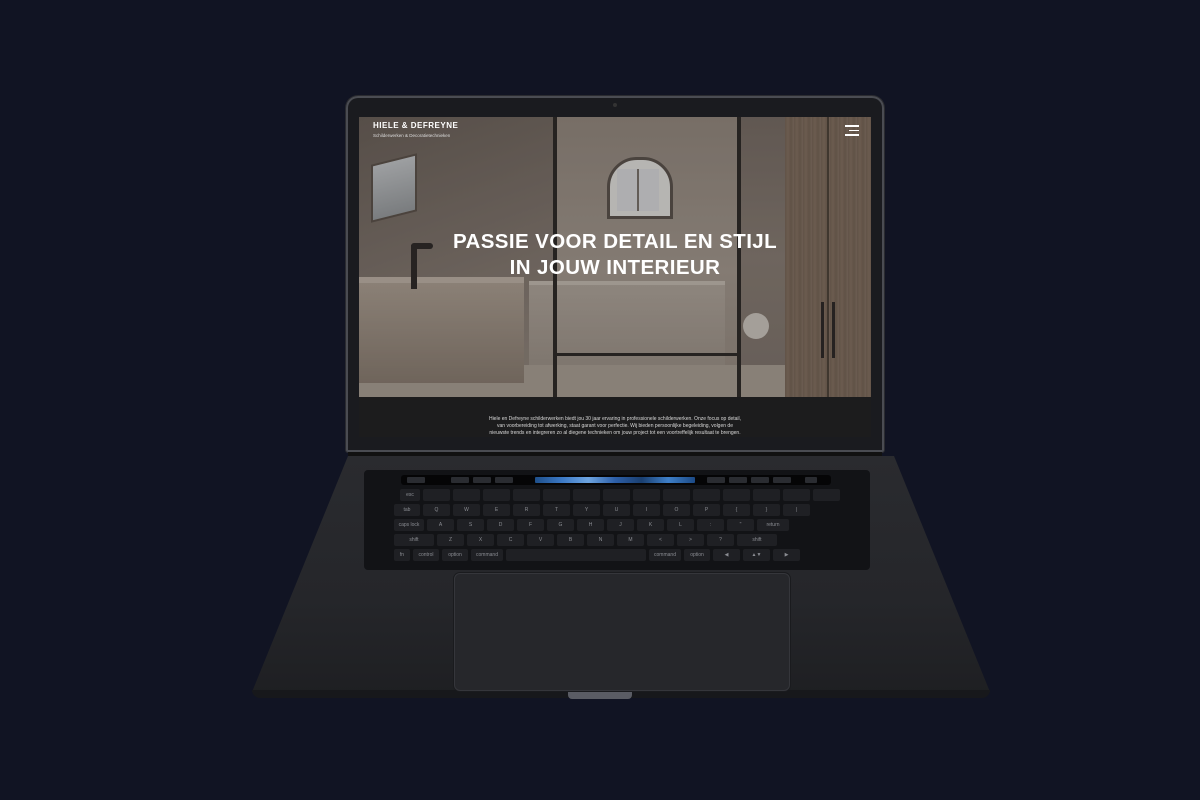  I want to click on key: J, so click(620, 525).